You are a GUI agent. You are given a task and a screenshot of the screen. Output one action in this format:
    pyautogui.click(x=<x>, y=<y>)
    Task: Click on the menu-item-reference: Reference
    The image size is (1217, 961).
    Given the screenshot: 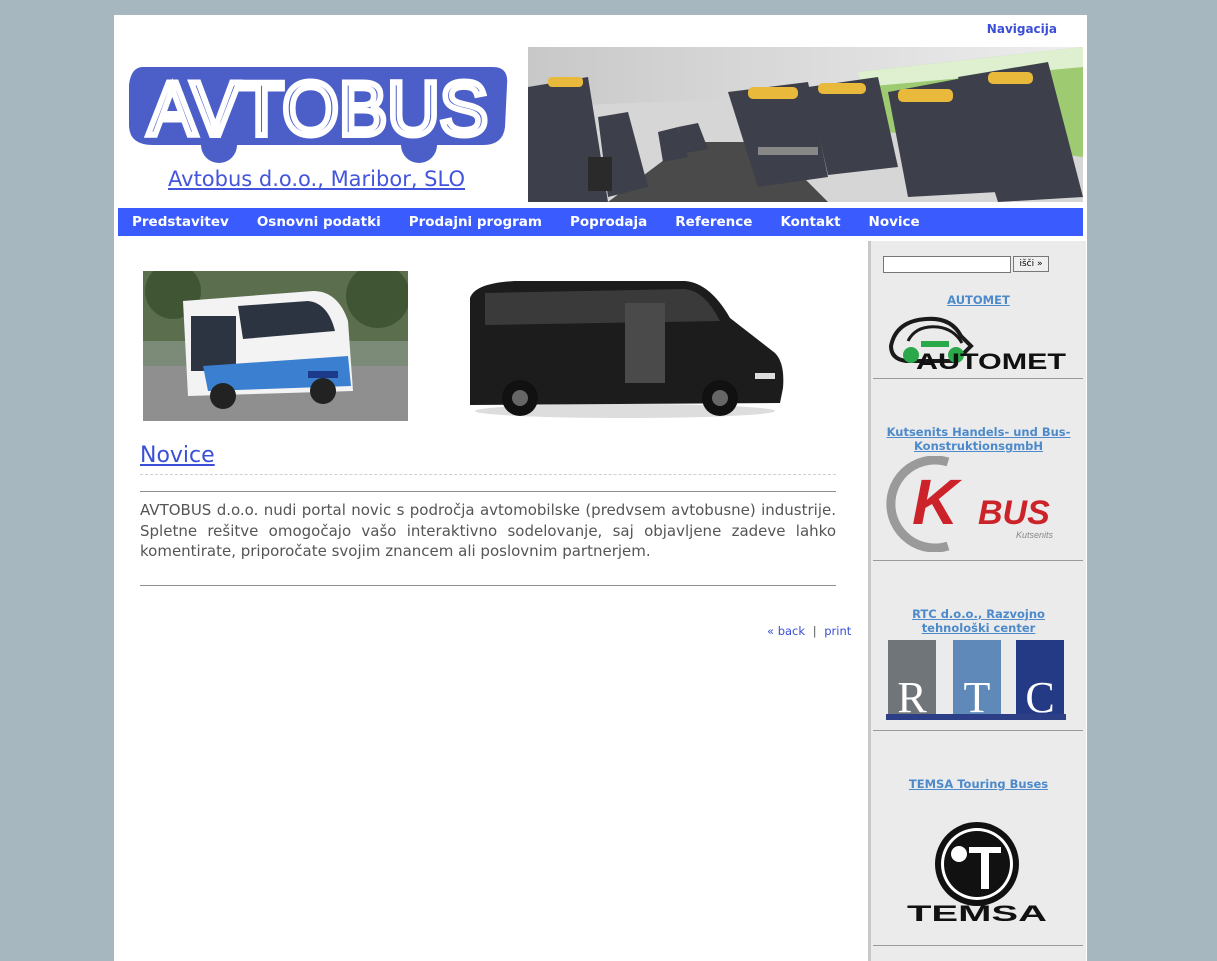 What is the action you would take?
    pyautogui.click(x=713, y=222)
    